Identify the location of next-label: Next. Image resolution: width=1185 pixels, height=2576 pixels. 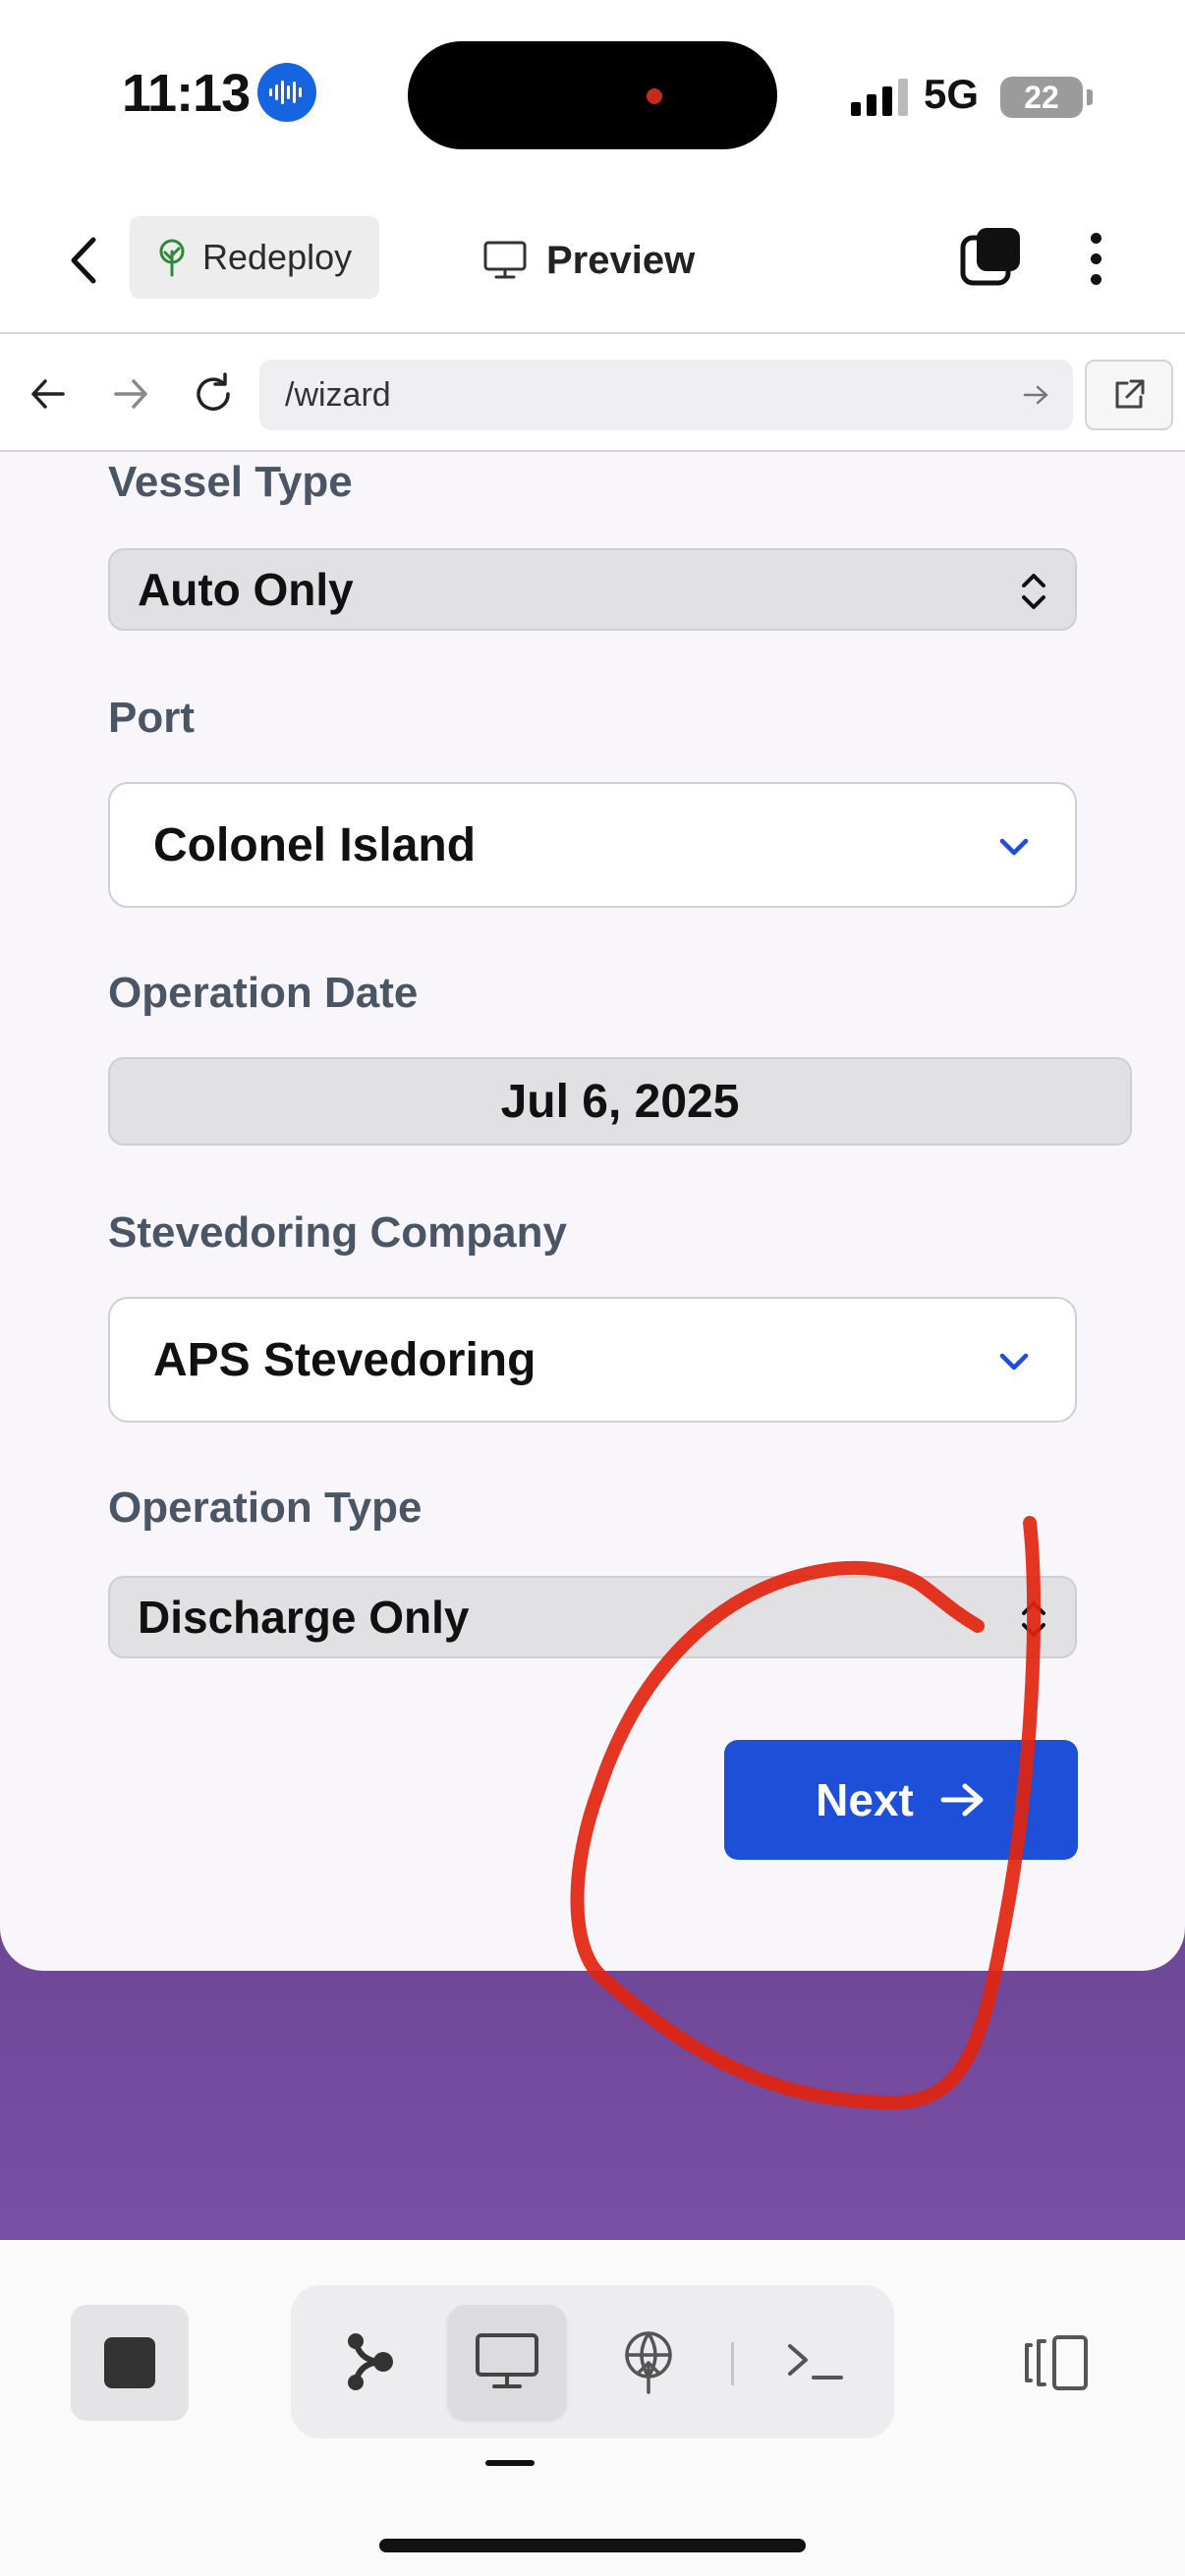
(865, 1799).